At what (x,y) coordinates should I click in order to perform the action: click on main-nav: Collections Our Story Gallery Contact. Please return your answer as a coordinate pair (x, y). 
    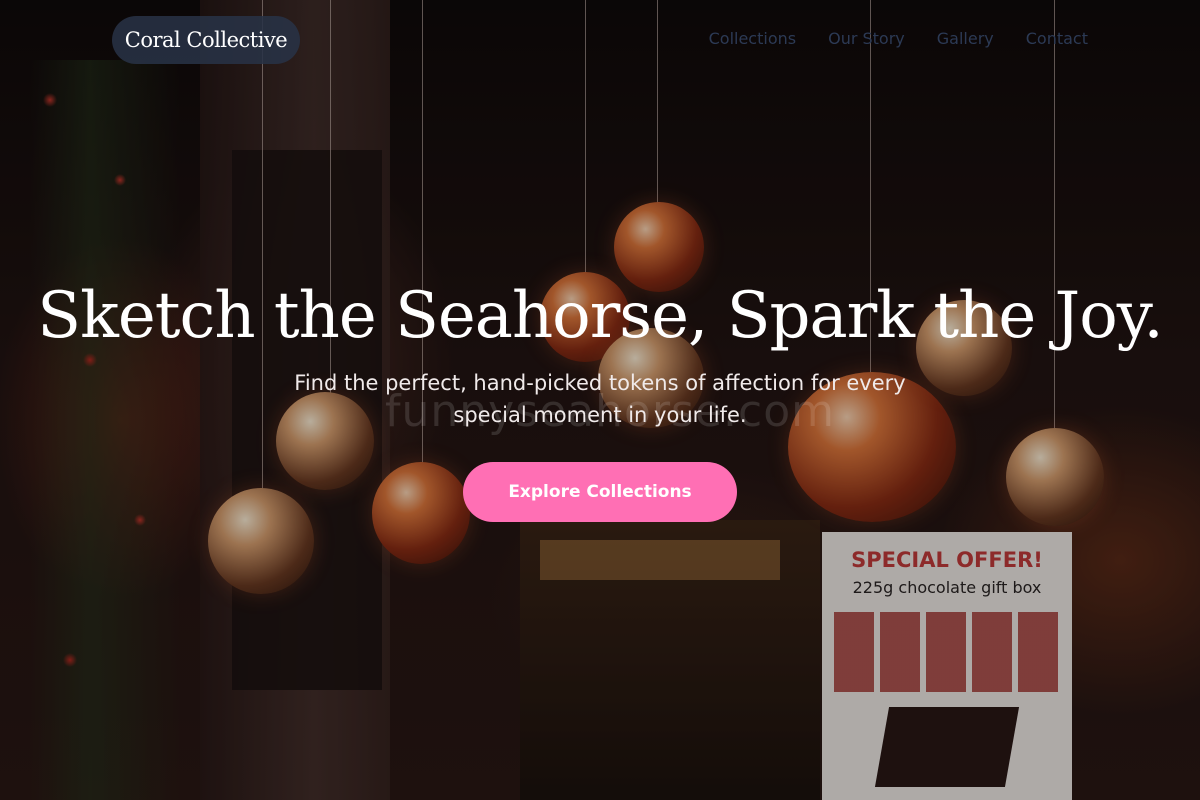
    Looking at the image, I should click on (898, 38).